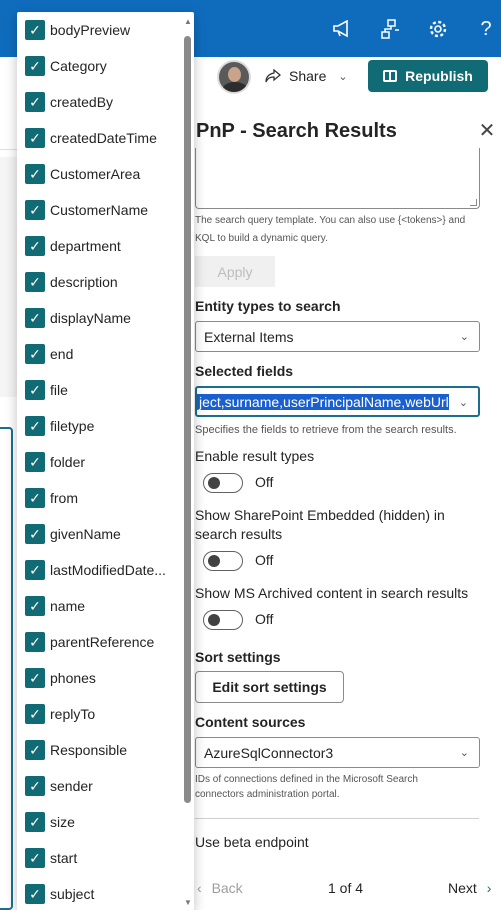  I want to click on chevron-right-icon: ›, so click(489, 888).